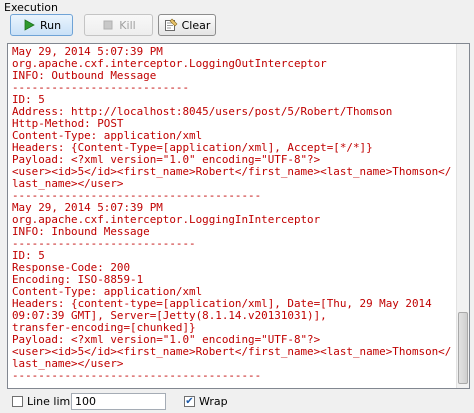  I want to click on wrap-label: Wrap, so click(213, 401).